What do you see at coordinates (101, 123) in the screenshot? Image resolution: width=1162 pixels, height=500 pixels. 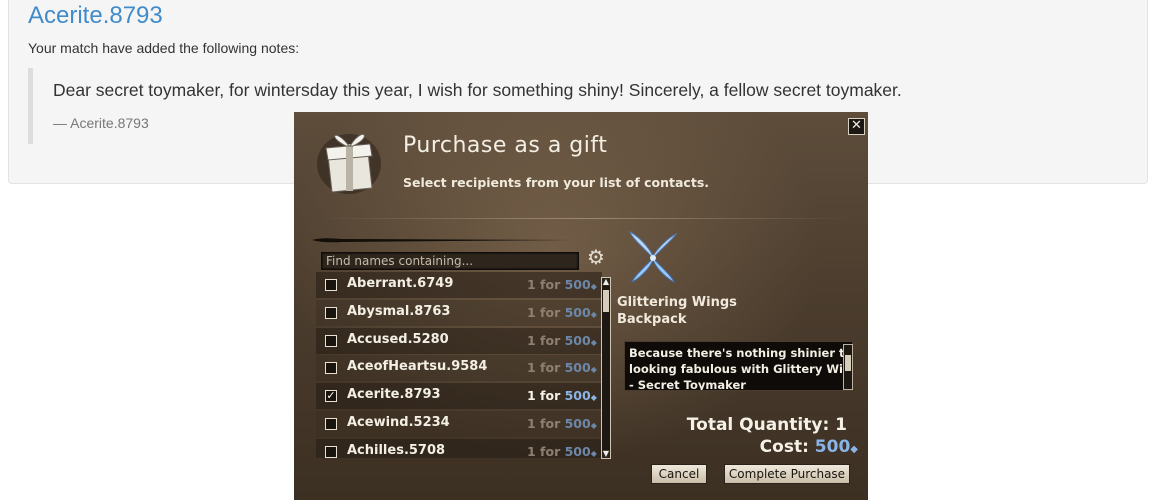 I see `notes-quote-footer: — Acerite.8793` at bounding box center [101, 123].